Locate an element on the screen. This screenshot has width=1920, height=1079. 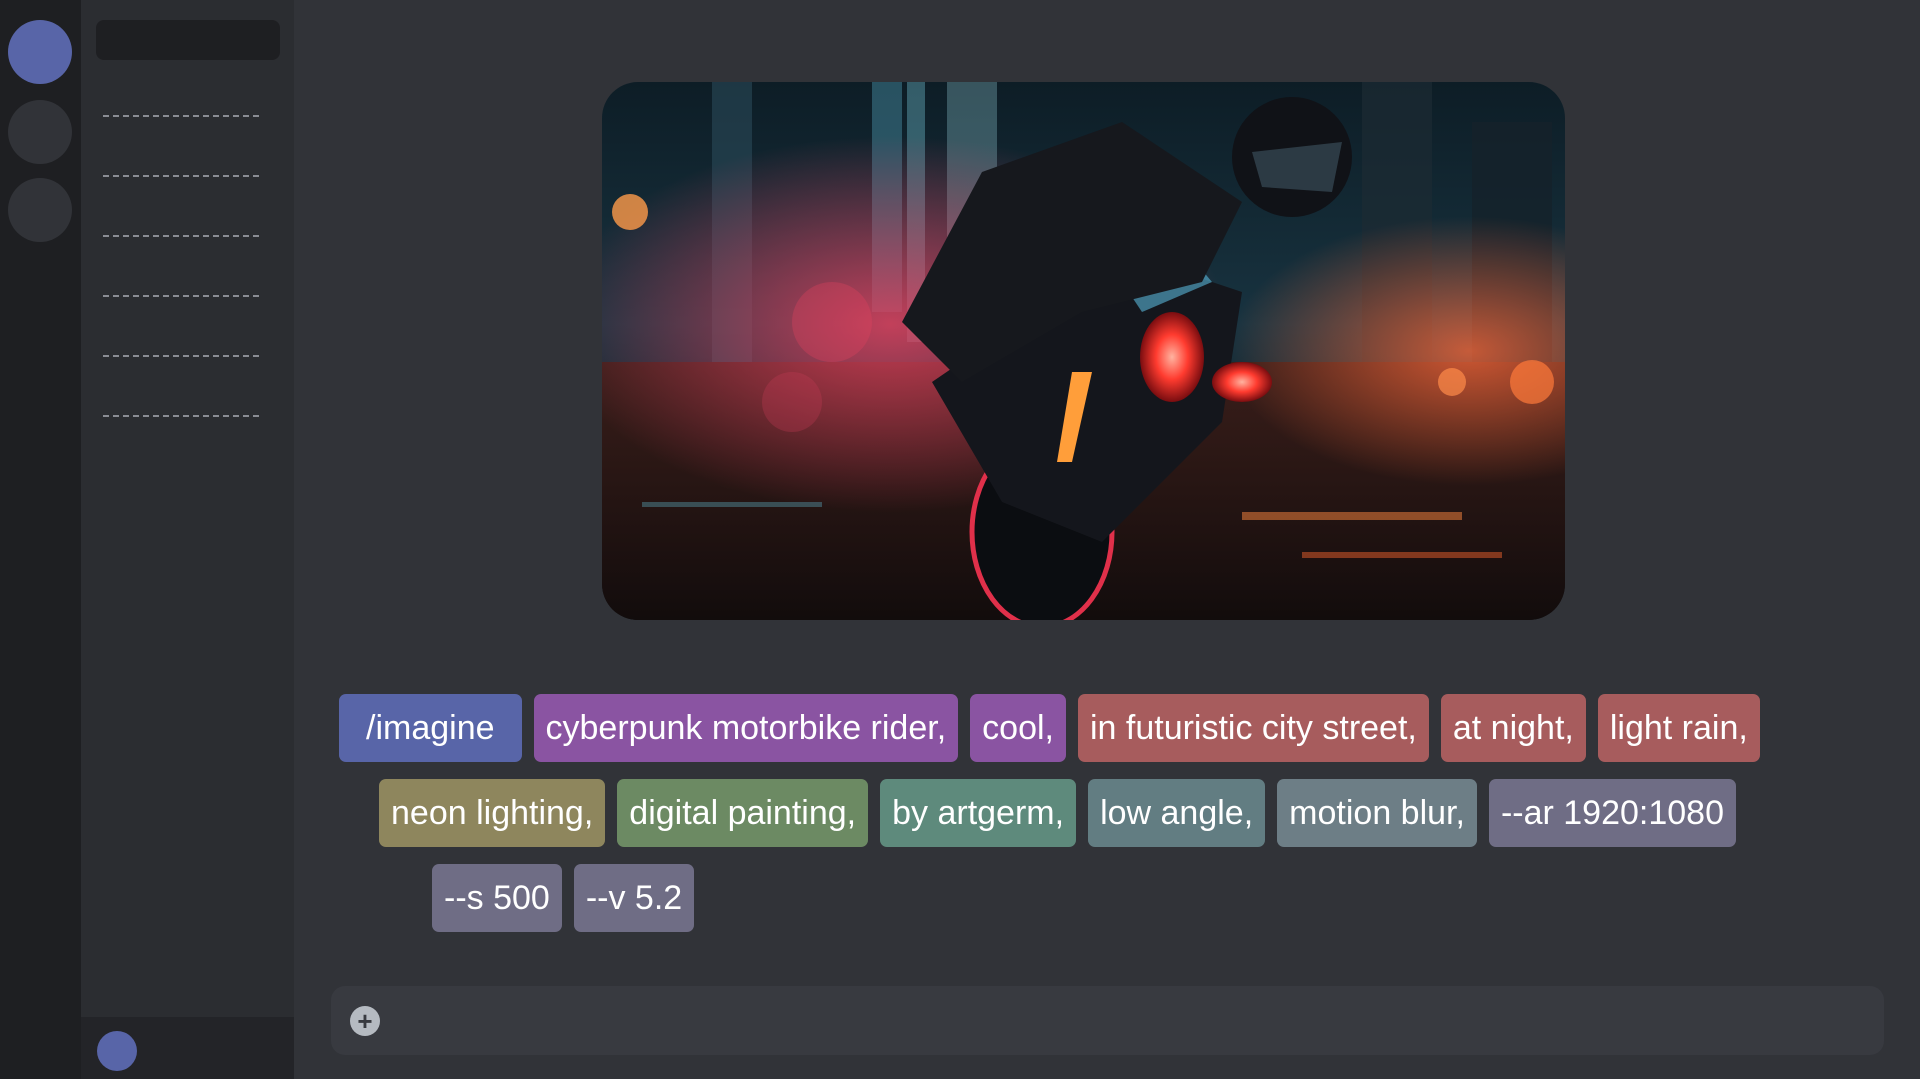
prompt-token: cool, is located at coordinates (1018, 728).